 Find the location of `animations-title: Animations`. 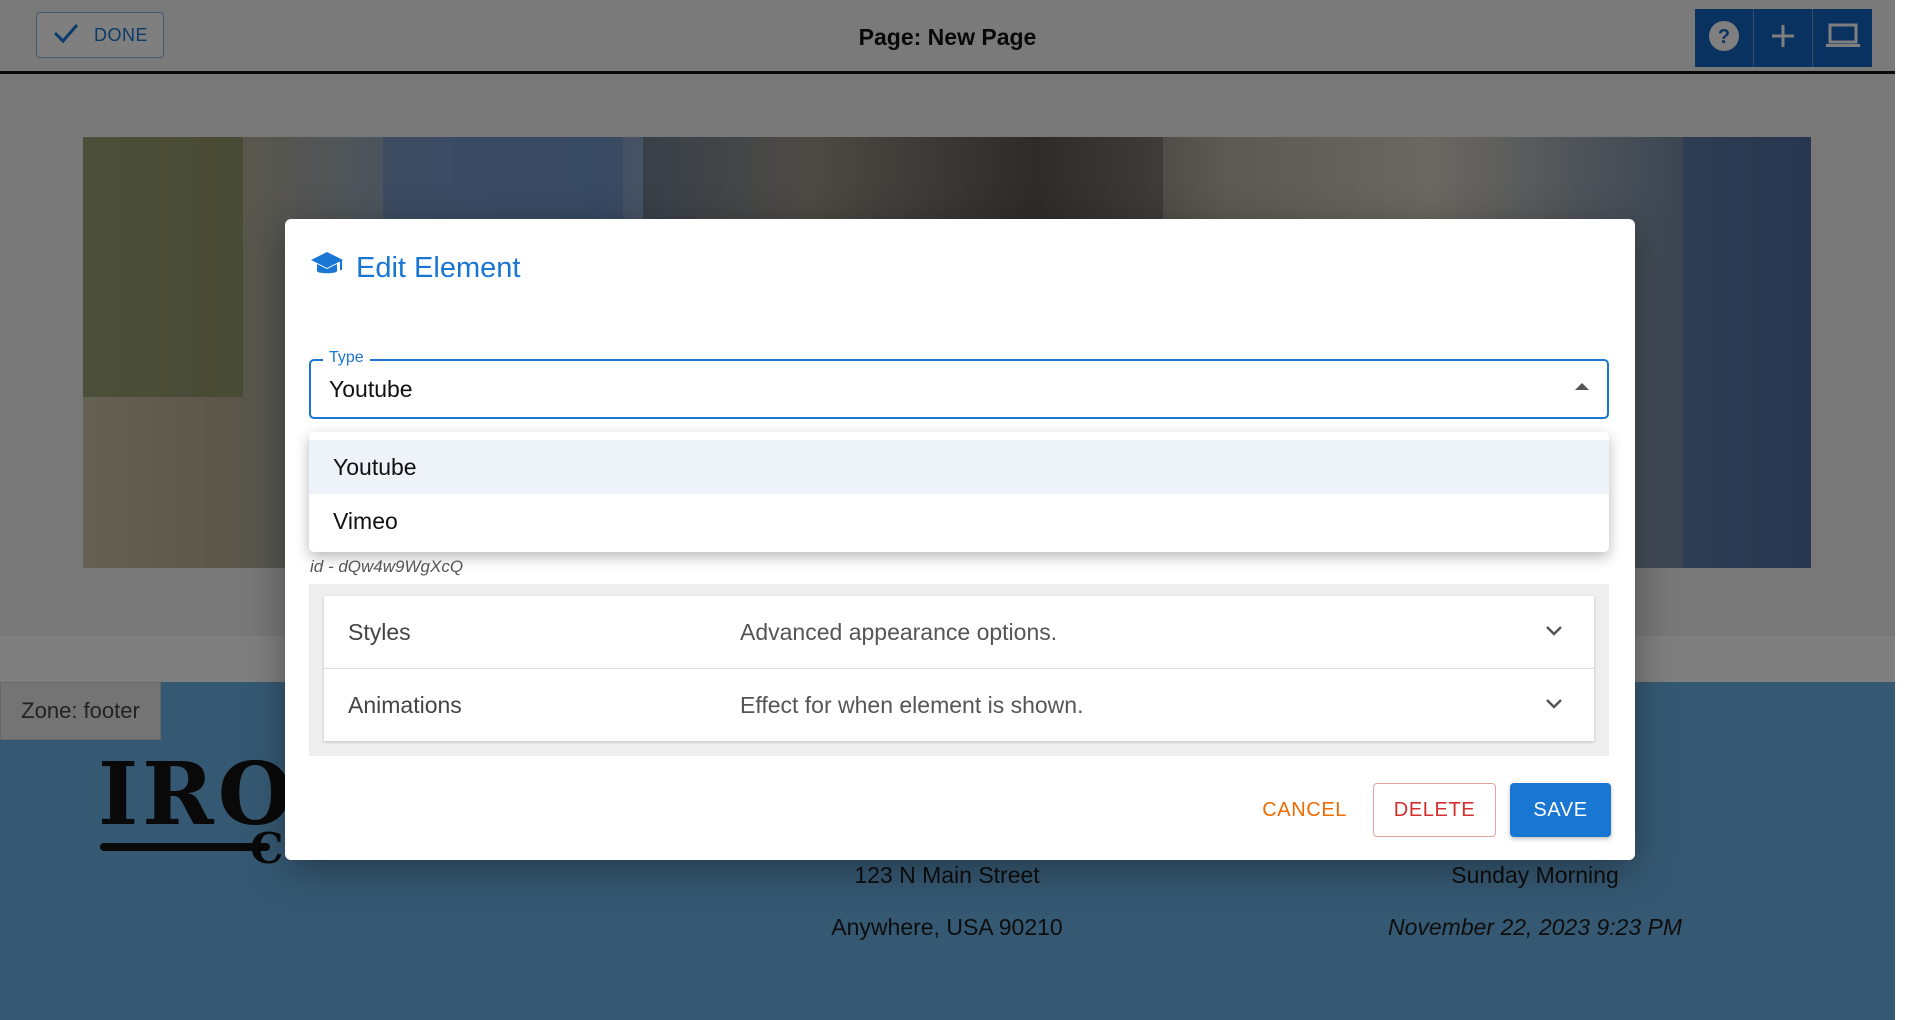

animations-title: Animations is located at coordinates (405, 704).